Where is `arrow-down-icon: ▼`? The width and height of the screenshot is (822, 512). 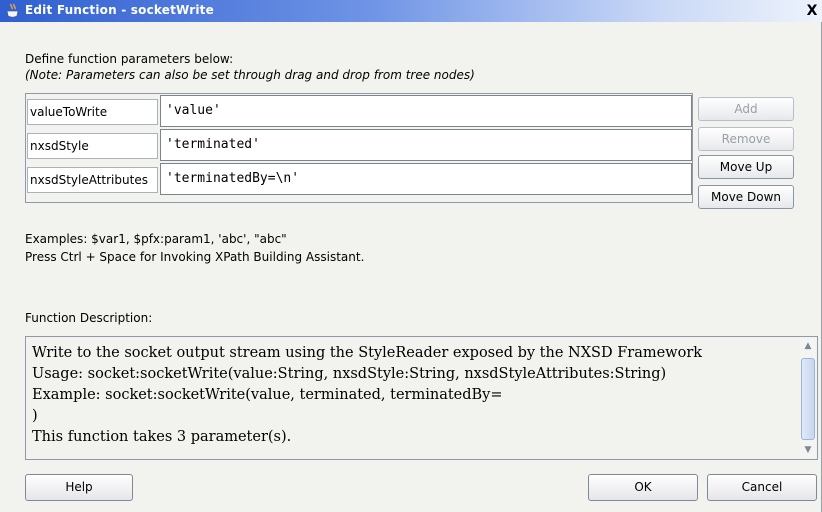
arrow-down-icon: ▼ is located at coordinates (808, 450).